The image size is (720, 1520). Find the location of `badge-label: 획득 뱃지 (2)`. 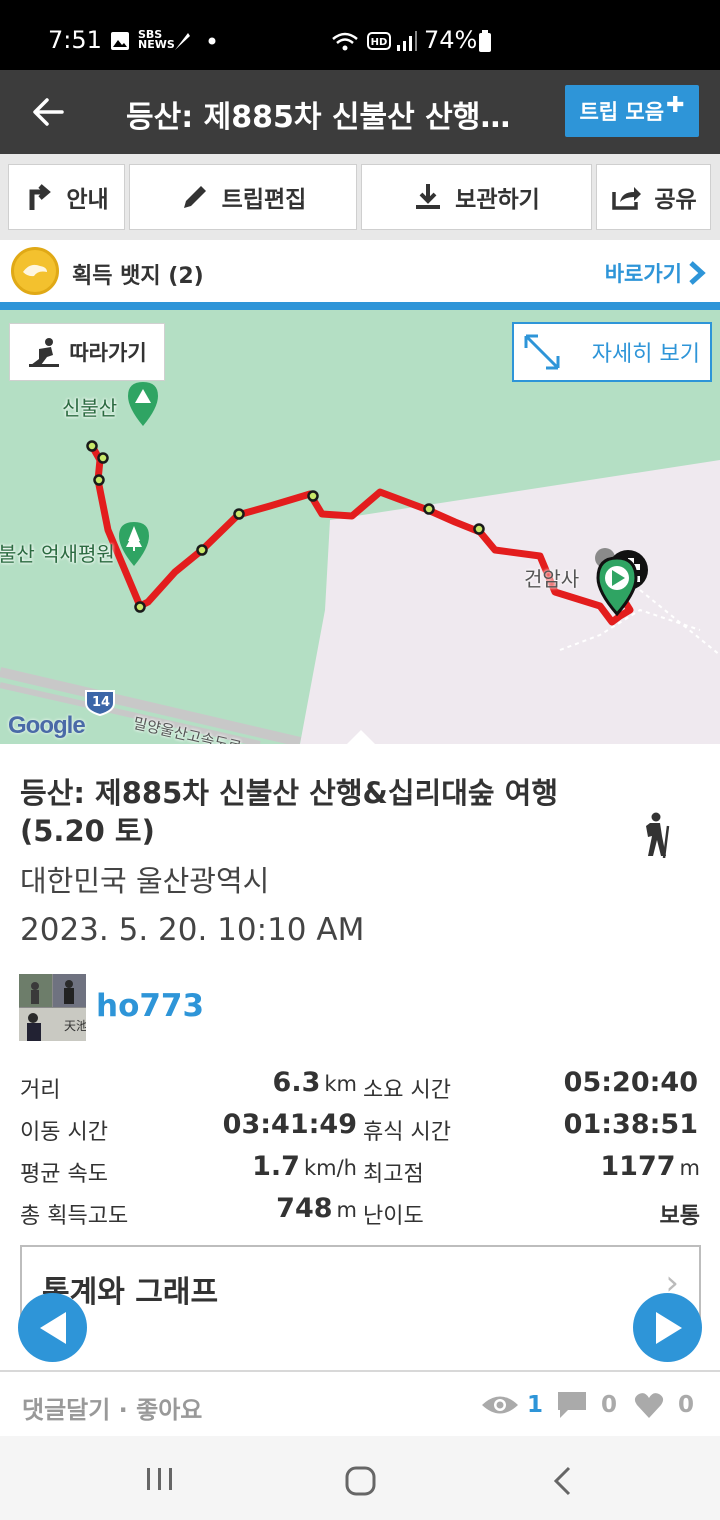

badge-label: 획득 뱃지 (2) is located at coordinates (138, 276).